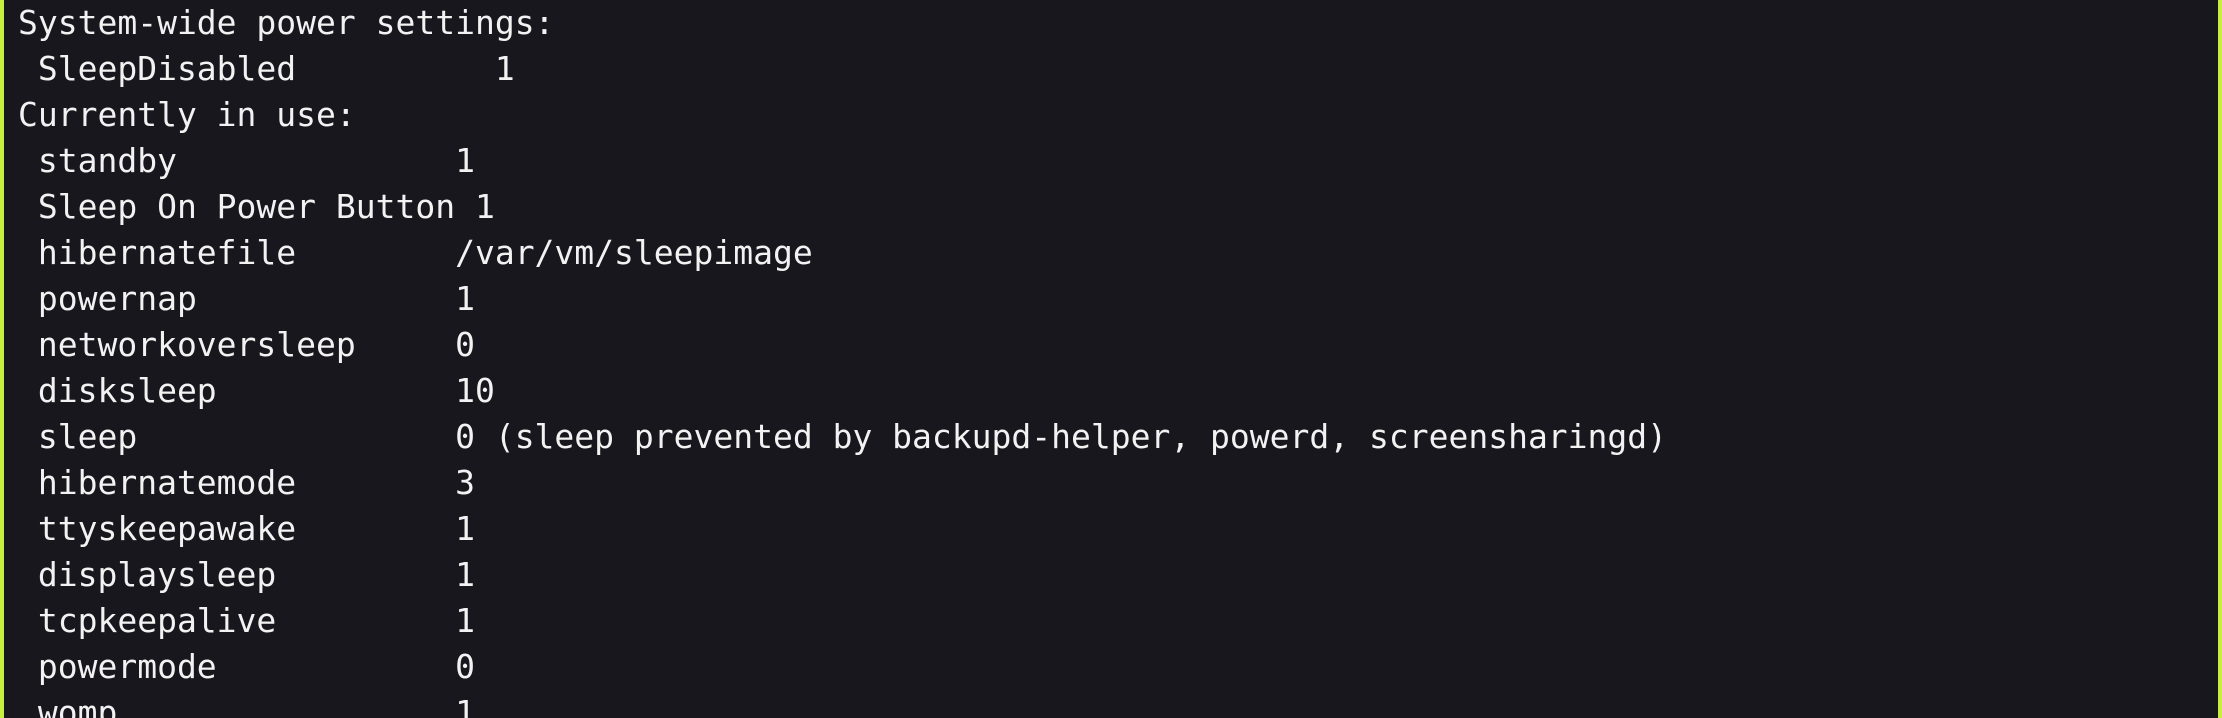 The height and width of the screenshot is (718, 2222). What do you see at coordinates (246, 666) in the screenshot?
I see `output-line-powermode: powermode 0` at bounding box center [246, 666].